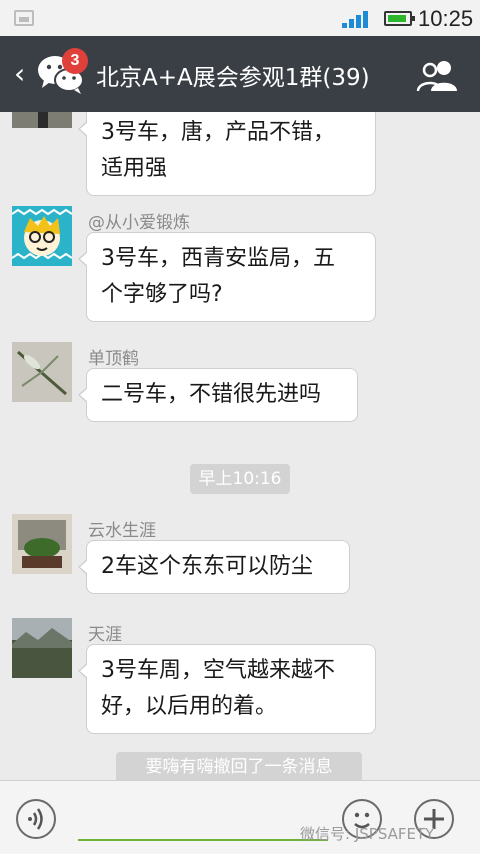 The width and height of the screenshot is (480, 854). Describe the element at coordinates (218, 132) in the screenshot. I see `message-line: 3号车，唐，产品不错，` at that location.